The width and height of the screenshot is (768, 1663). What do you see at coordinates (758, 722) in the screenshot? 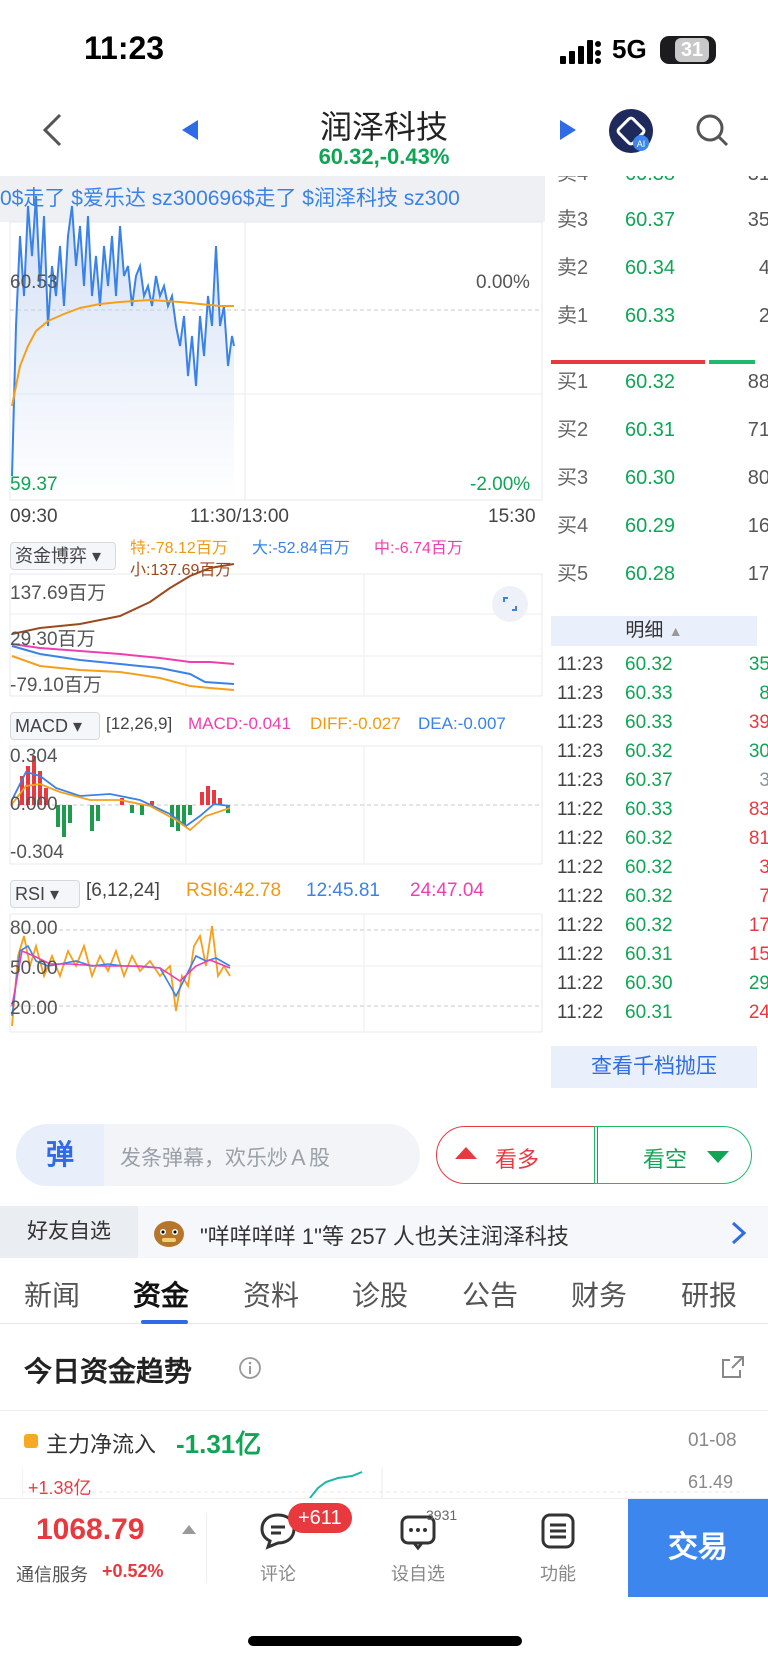
I see `trade-volume: 39` at bounding box center [758, 722].